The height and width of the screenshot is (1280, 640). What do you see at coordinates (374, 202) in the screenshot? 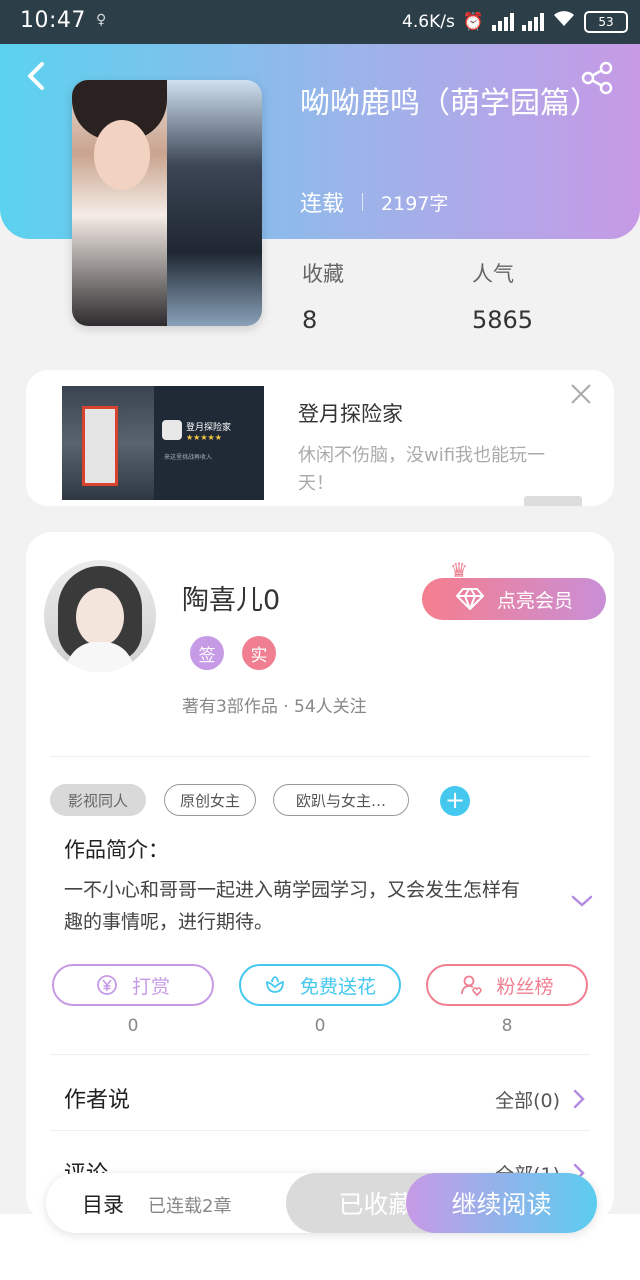
I see `book-status-row: 连载 2197字` at bounding box center [374, 202].